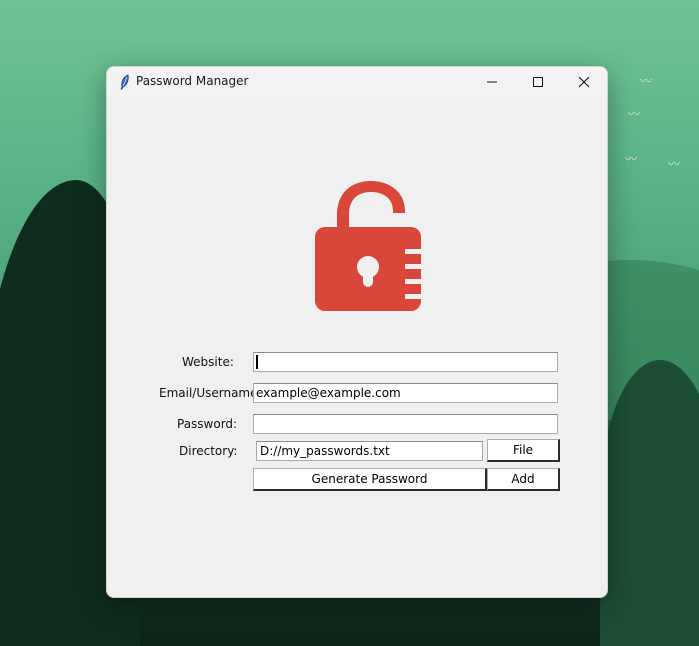 The image size is (699, 646). What do you see at coordinates (405, 424) in the screenshot?
I see `password-input` at bounding box center [405, 424].